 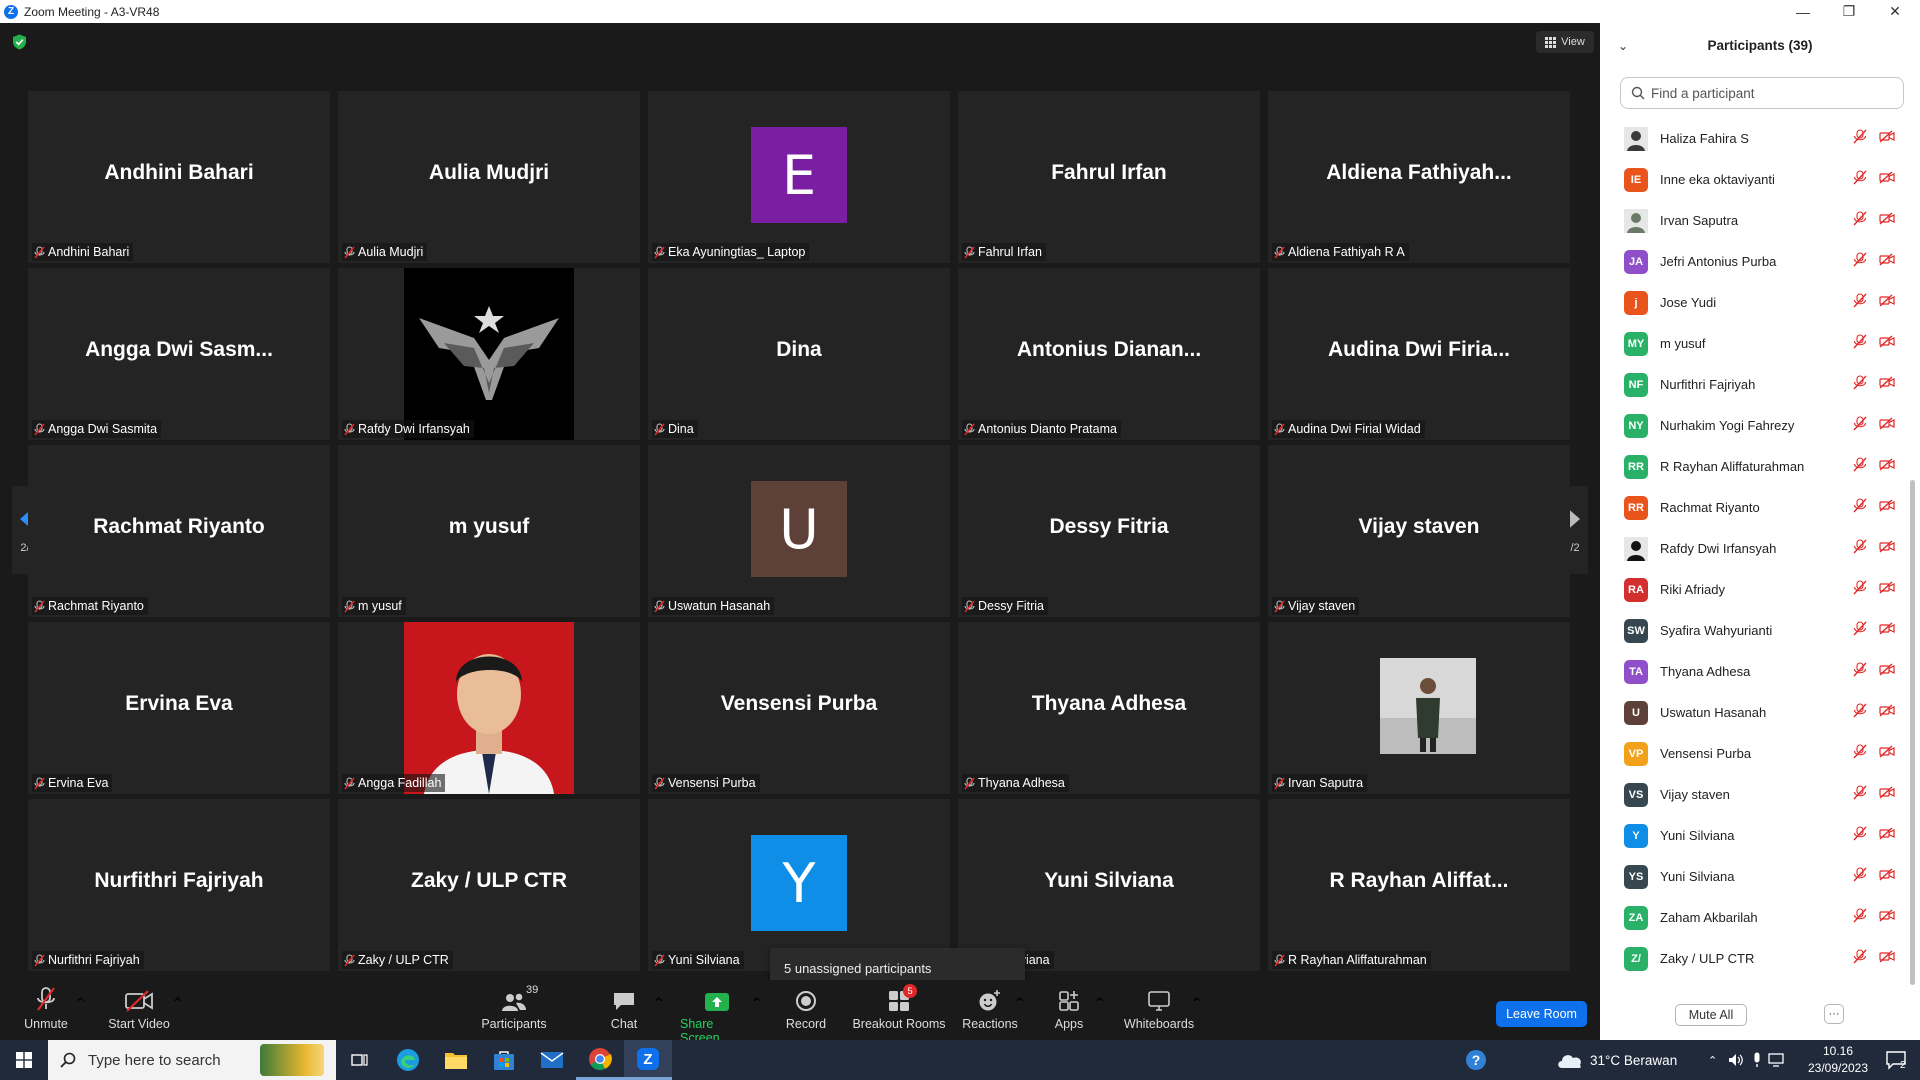 What do you see at coordinates (179, 354) in the screenshot?
I see `video-tile: Angga Dwi Sasm... Angga Dwi Sasmita` at bounding box center [179, 354].